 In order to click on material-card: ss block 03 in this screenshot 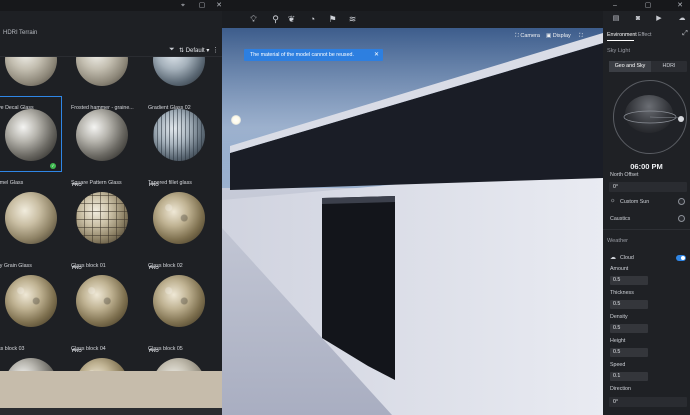, I will do `click(34, 307)`.